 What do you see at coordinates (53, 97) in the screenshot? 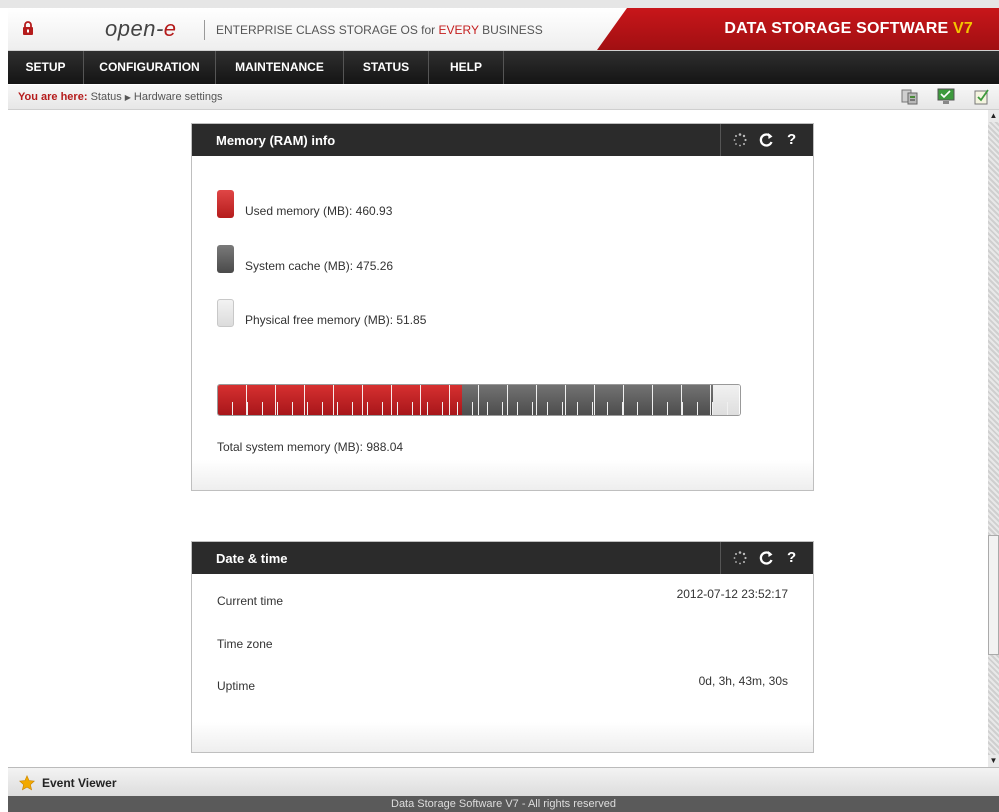
I see `breadcrumb-prefix: You are here:` at bounding box center [53, 97].